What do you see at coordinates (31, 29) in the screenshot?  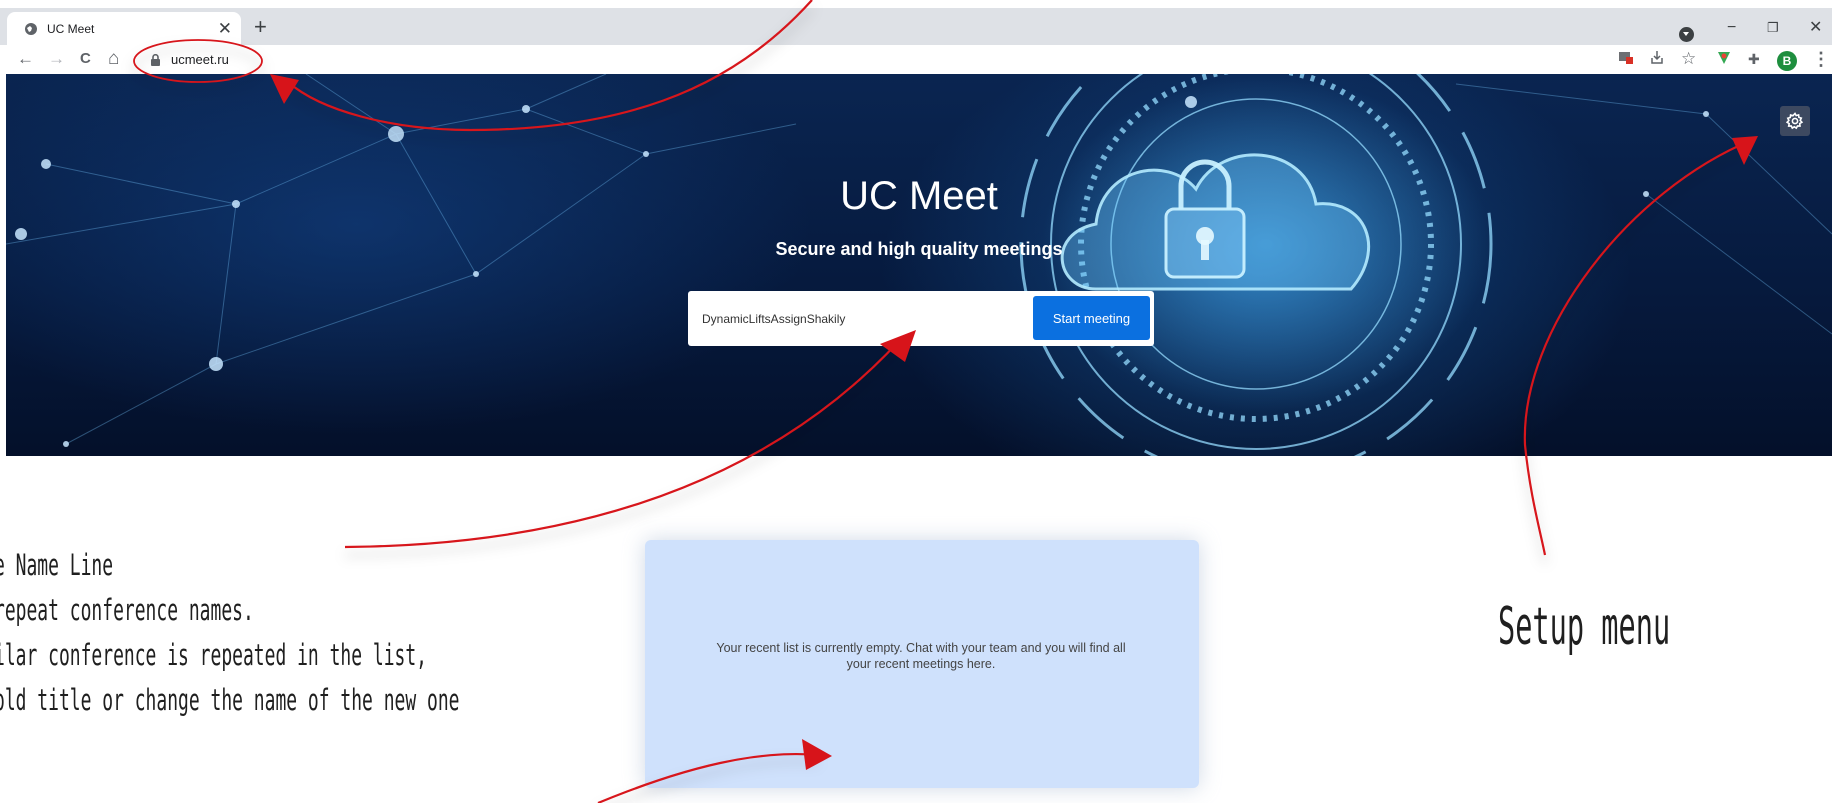 I see `globe-icon` at bounding box center [31, 29].